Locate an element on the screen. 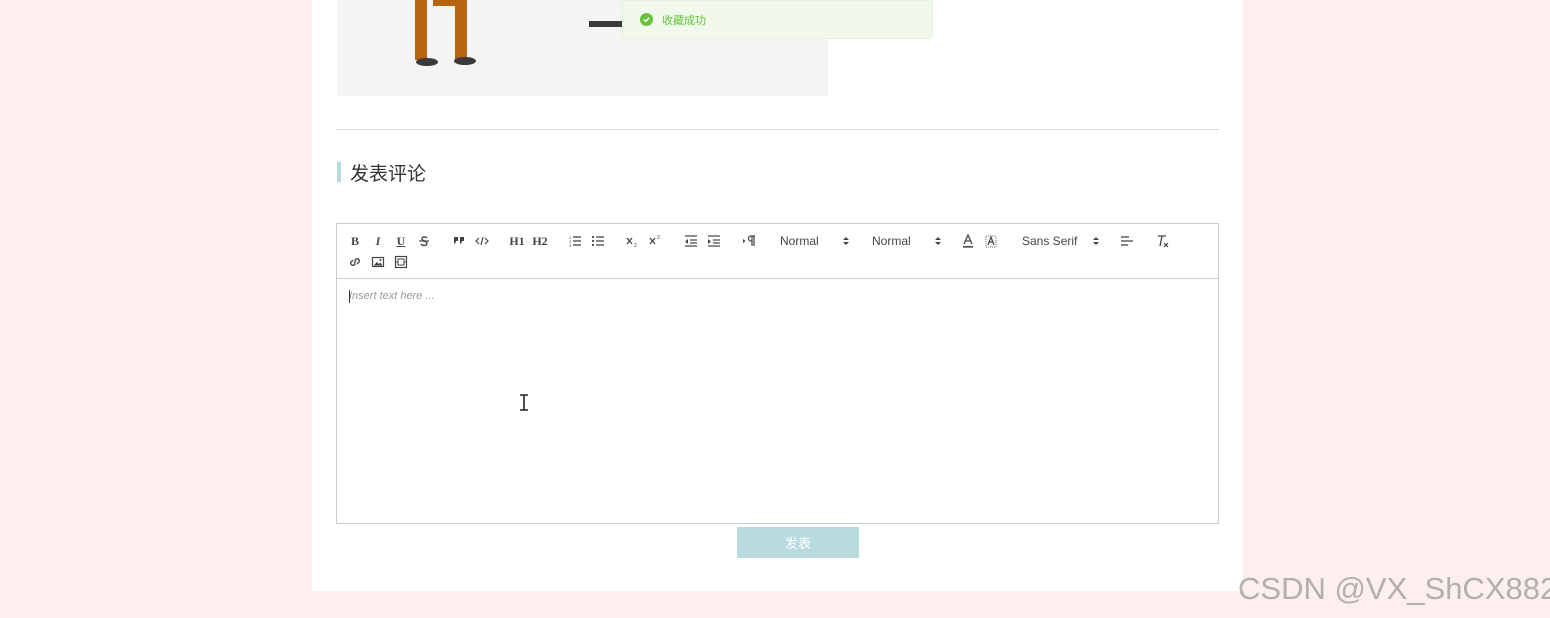  video-icon is located at coordinates (401, 262).